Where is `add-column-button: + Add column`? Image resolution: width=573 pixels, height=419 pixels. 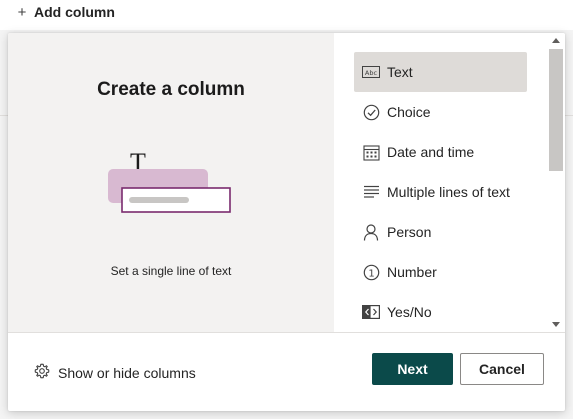 add-column-button: + Add column is located at coordinates (65, 12).